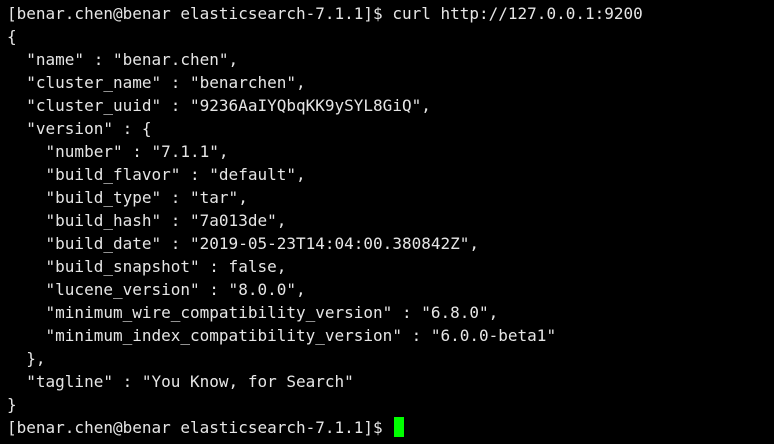 This screenshot has width=774, height=444. I want to click on output-line: "tagline" : "You Know, for Search", so click(180, 381).